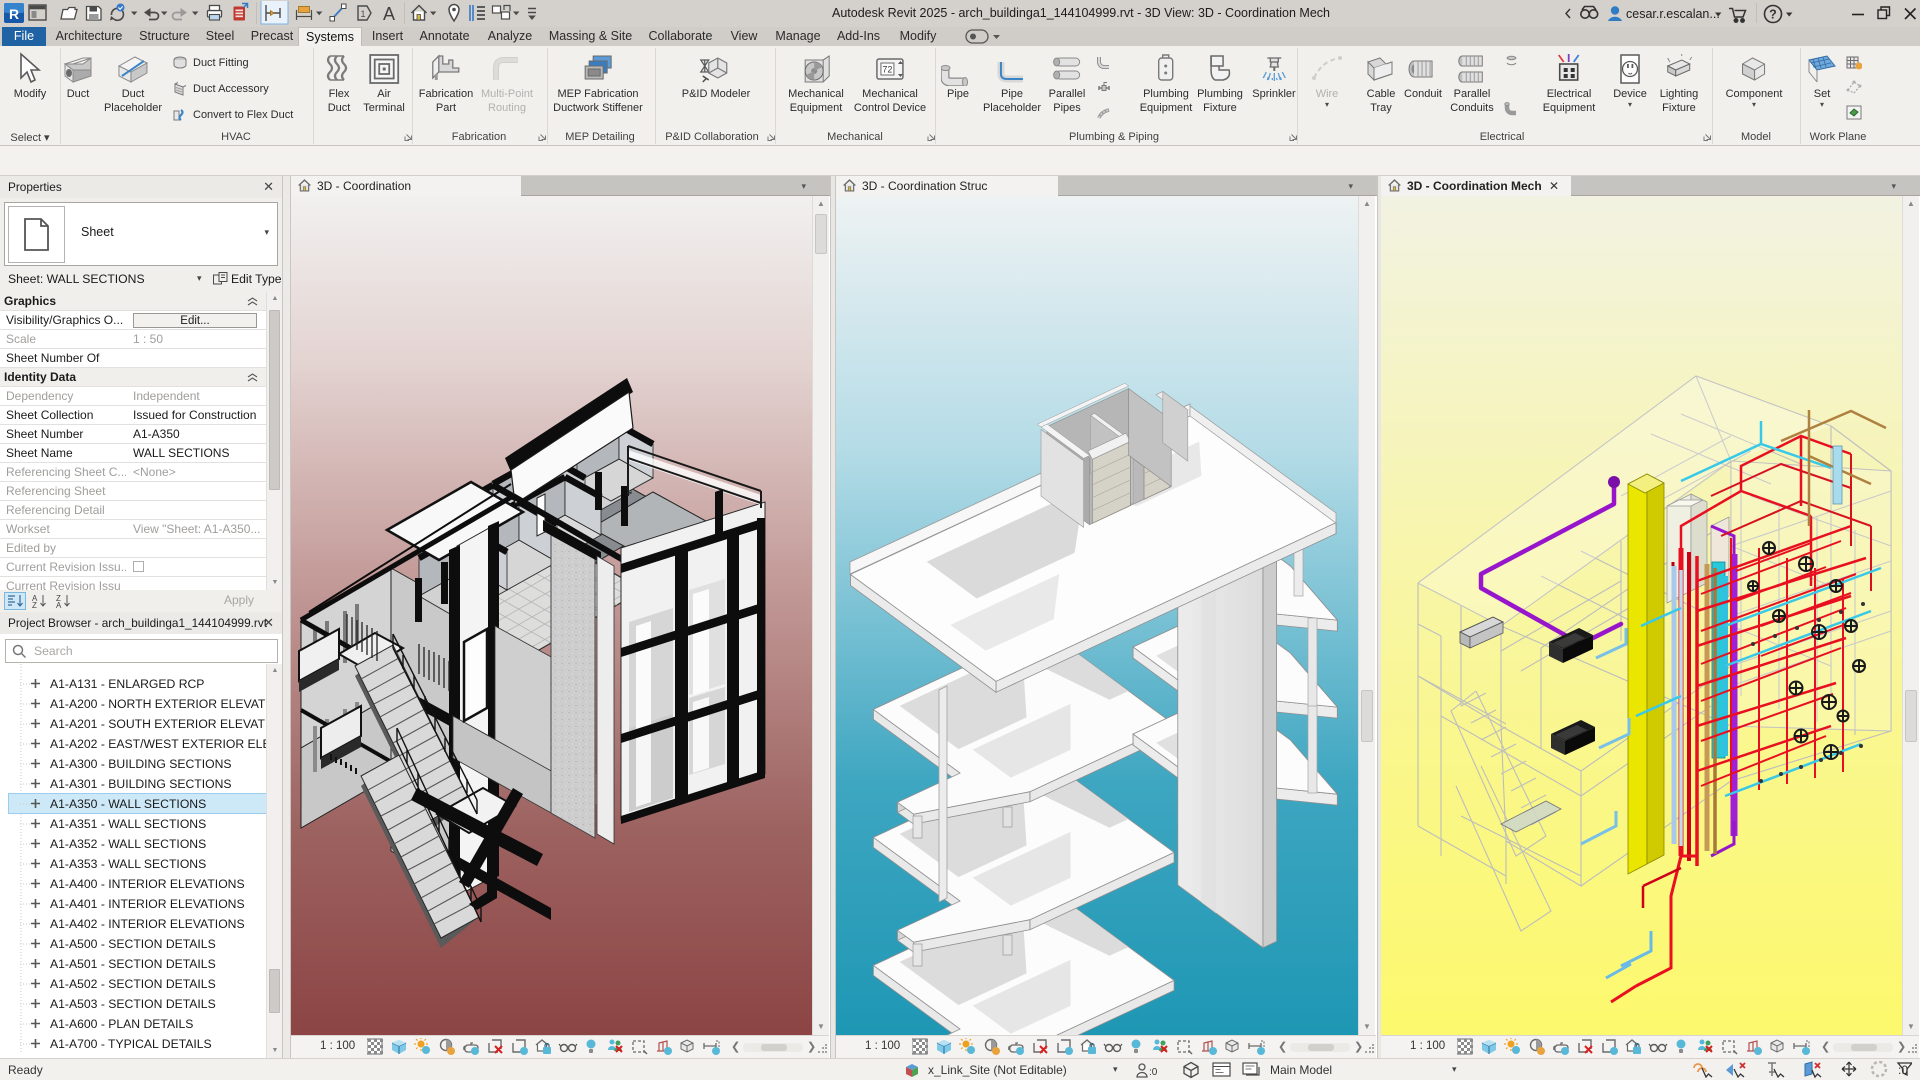 This screenshot has width=1920, height=1080. I want to click on svg-text: 72, so click(887, 70).